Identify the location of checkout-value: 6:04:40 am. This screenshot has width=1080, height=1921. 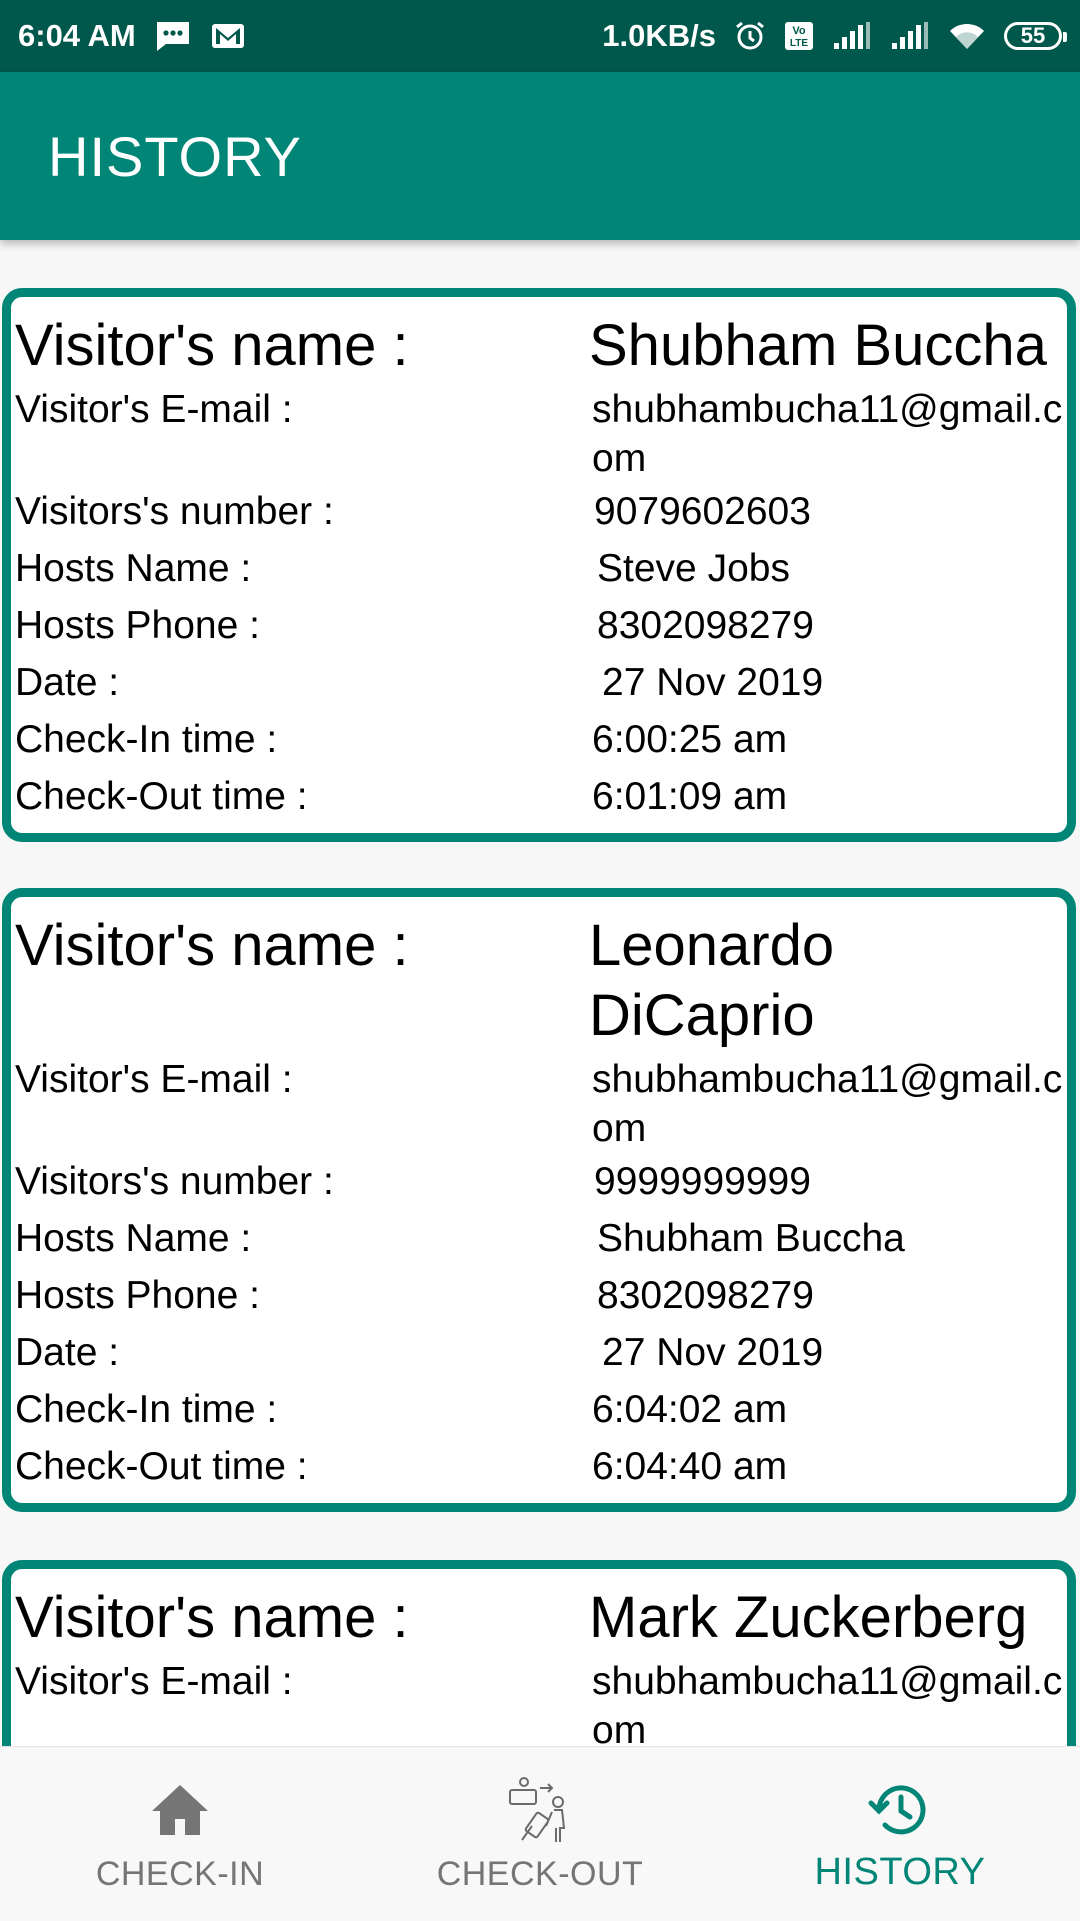
(690, 1466).